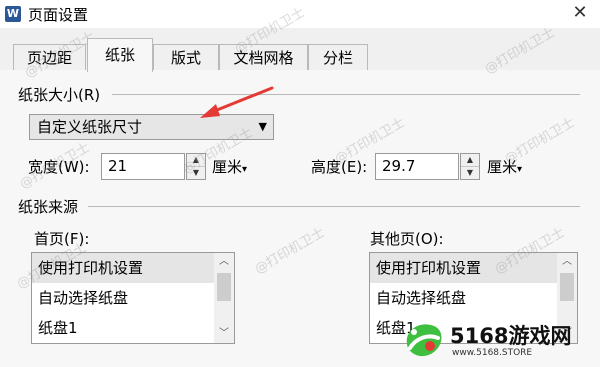 The height and width of the screenshot is (367, 600). I want to click on spin-up-icon: ▲, so click(470, 160).